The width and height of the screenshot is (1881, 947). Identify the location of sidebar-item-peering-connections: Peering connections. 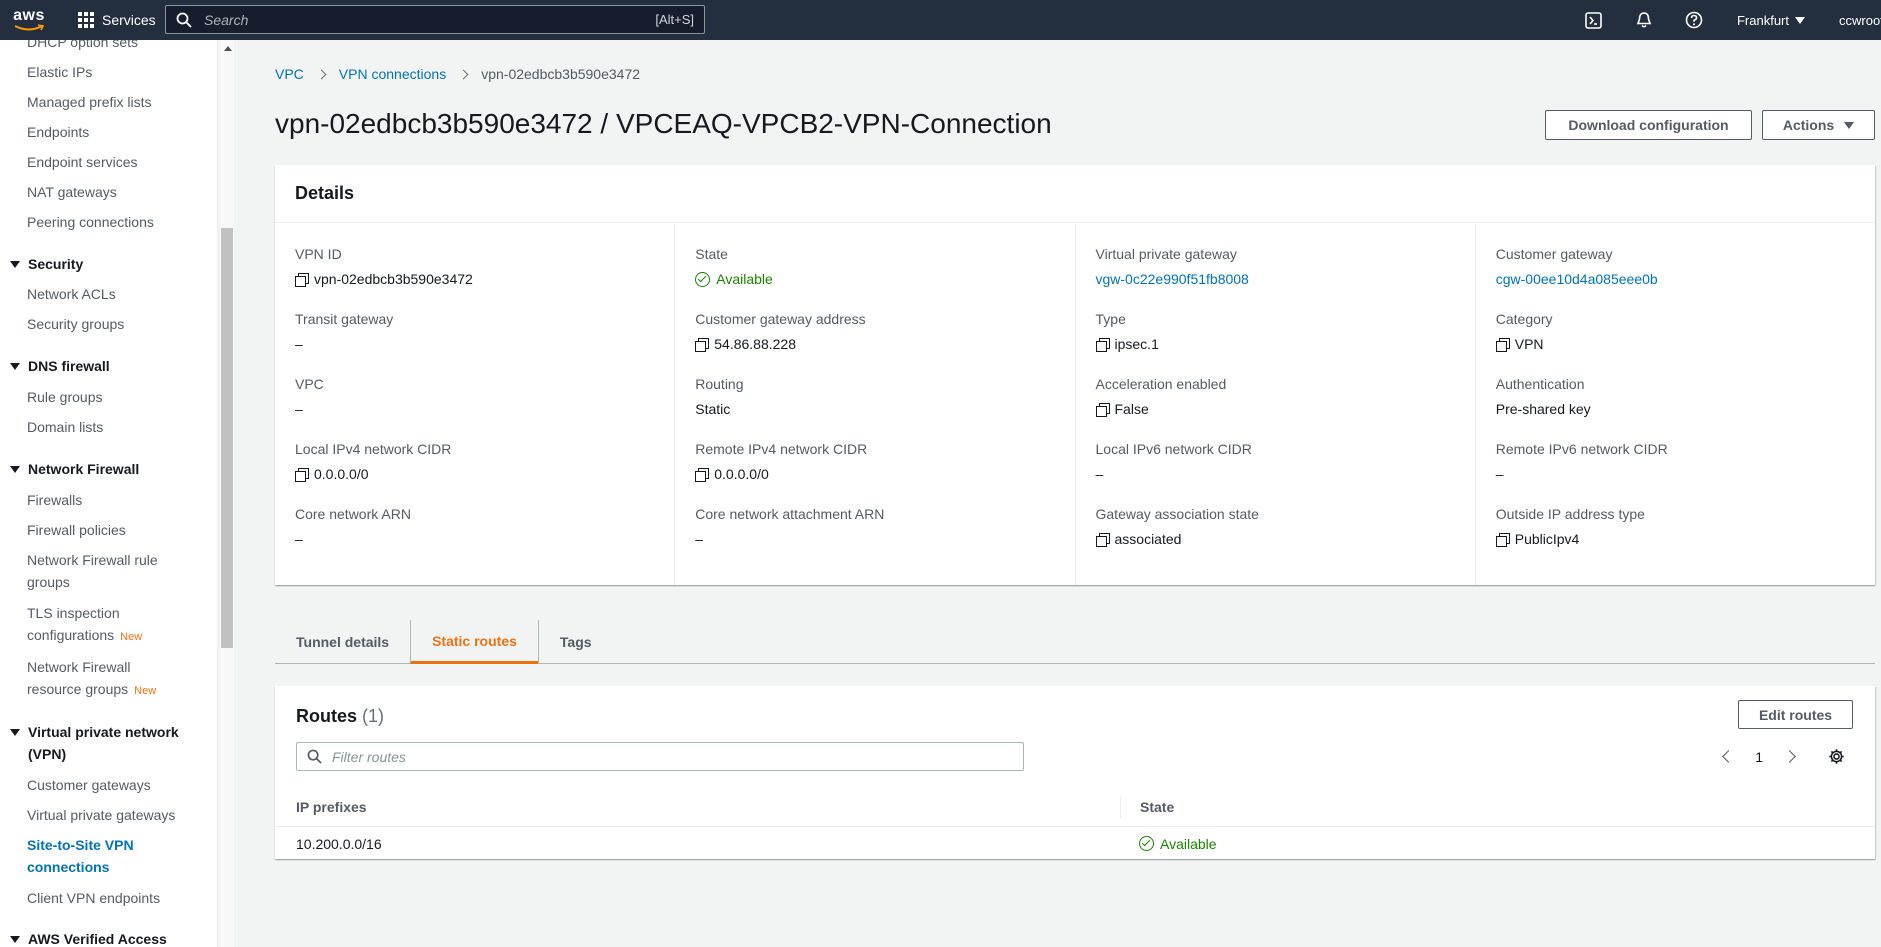
(90, 222).